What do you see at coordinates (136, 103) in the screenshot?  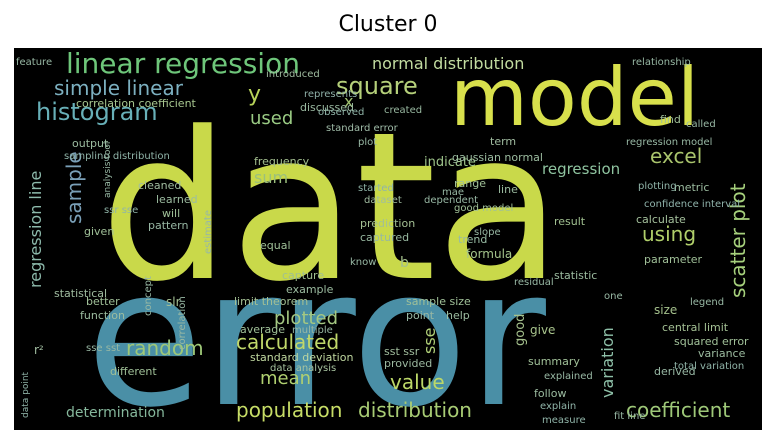 I see `word-correlation-coefficient: correlation coefficient` at bounding box center [136, 103].